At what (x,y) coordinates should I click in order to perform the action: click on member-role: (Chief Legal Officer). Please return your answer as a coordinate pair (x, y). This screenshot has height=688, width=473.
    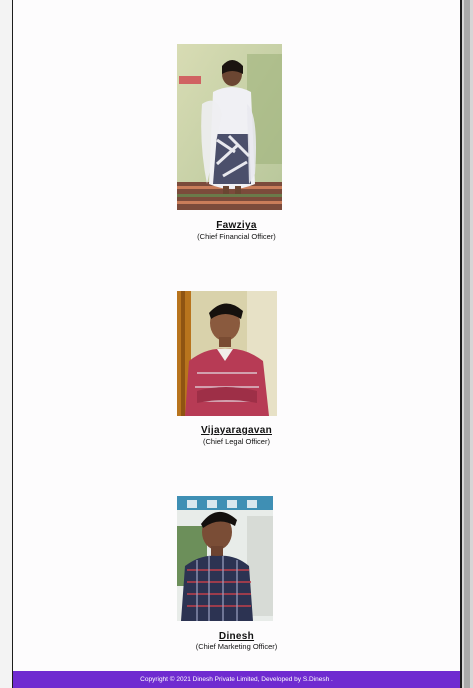
    Looking at the image, I should click on (236, 441).